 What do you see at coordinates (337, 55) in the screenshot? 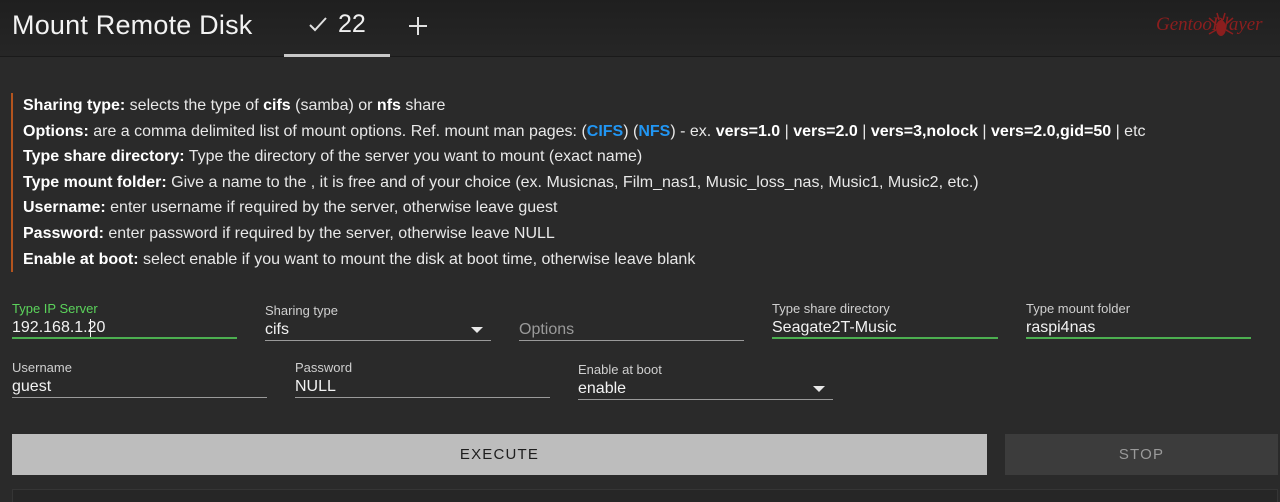
I see `tab-underline` at bounding box center [337, 55].